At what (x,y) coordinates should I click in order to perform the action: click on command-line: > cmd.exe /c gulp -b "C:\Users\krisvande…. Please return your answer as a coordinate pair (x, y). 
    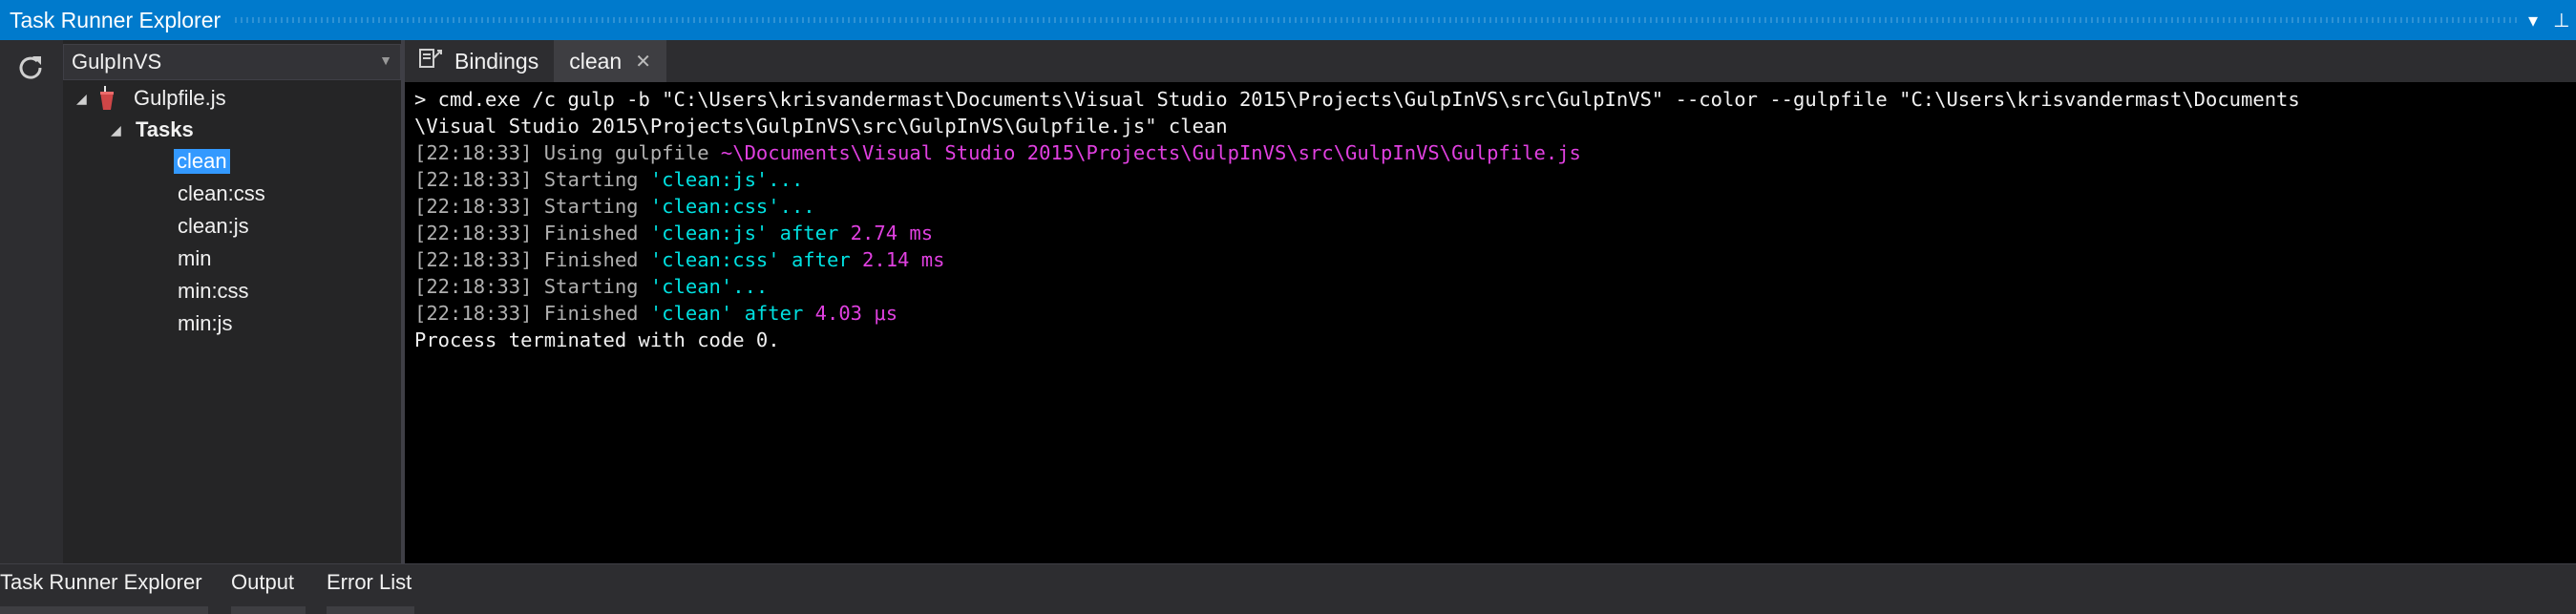
    Looking at the image, I should click on (1357, 99).